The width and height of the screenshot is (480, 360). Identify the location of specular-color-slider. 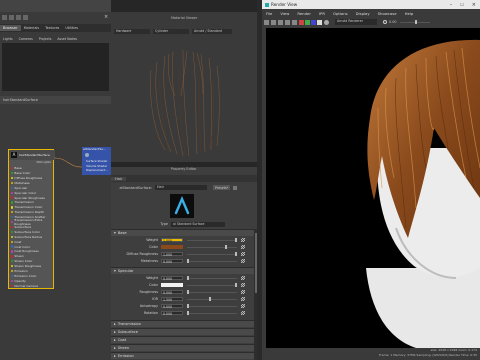
(212, 285).